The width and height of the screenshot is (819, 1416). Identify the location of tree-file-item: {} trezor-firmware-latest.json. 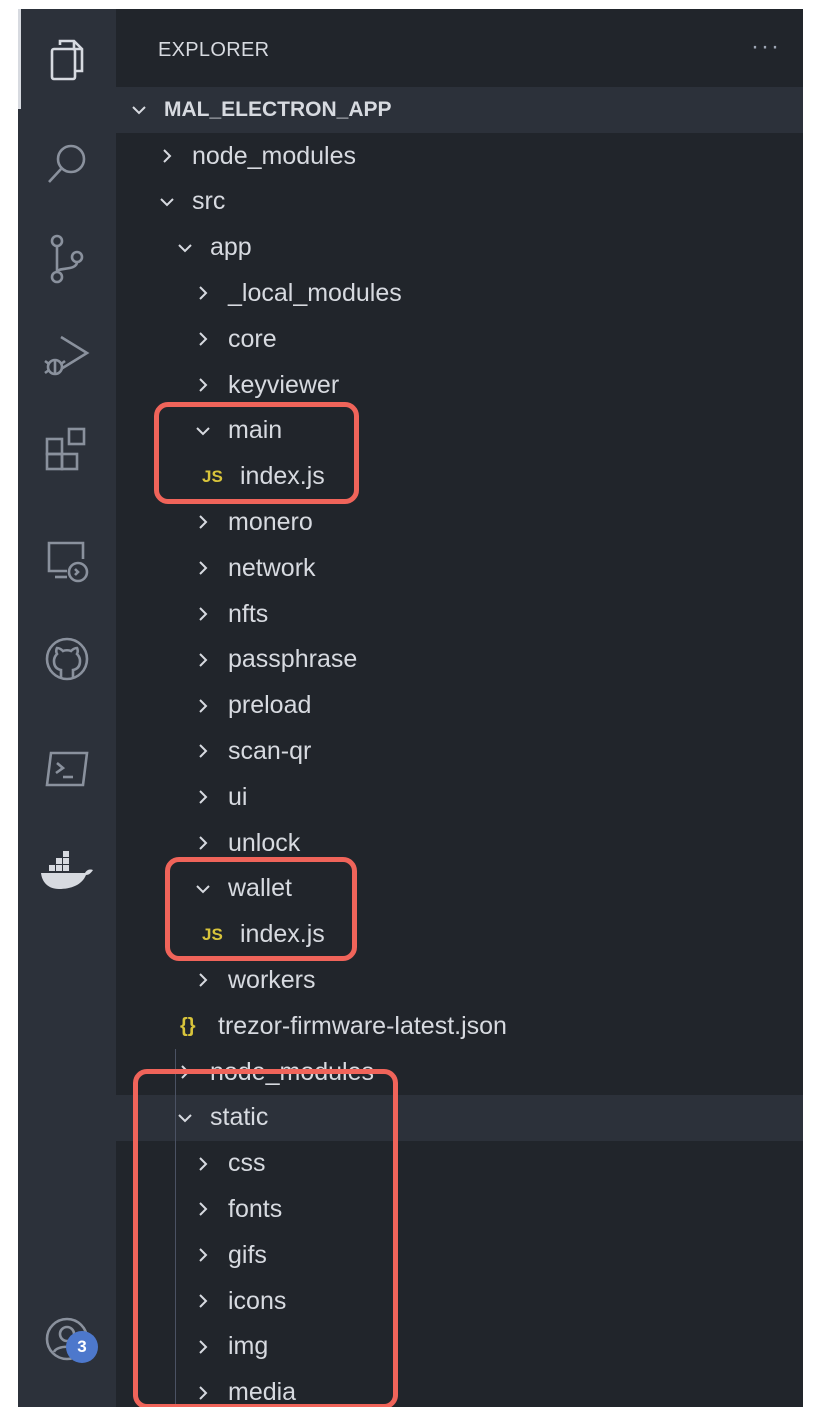
(459, 1026).